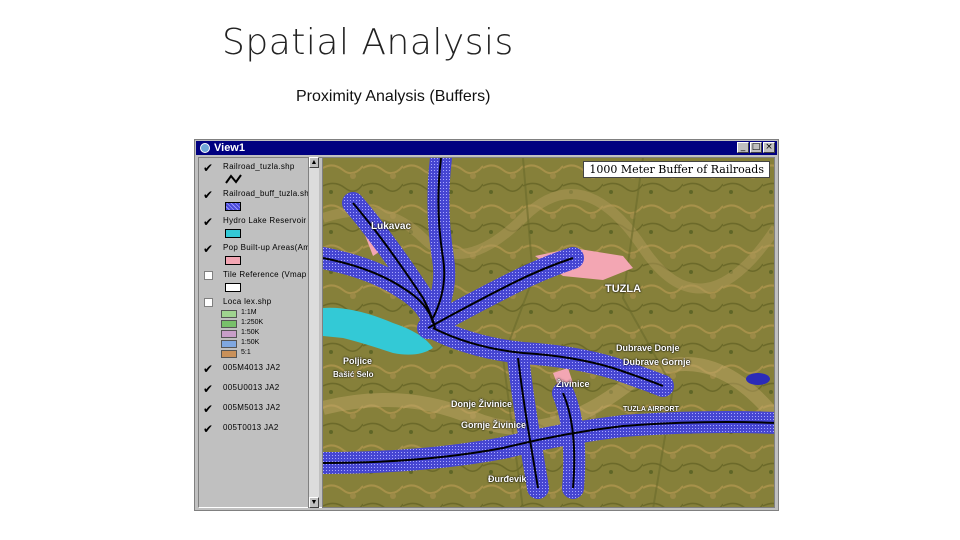 The height and width of the screenshot is (540, 960). What do you see at coordinates (314, 502) in the screenshot?
I see `scroll-down-button: ▼` at bounding box center [314, 502].